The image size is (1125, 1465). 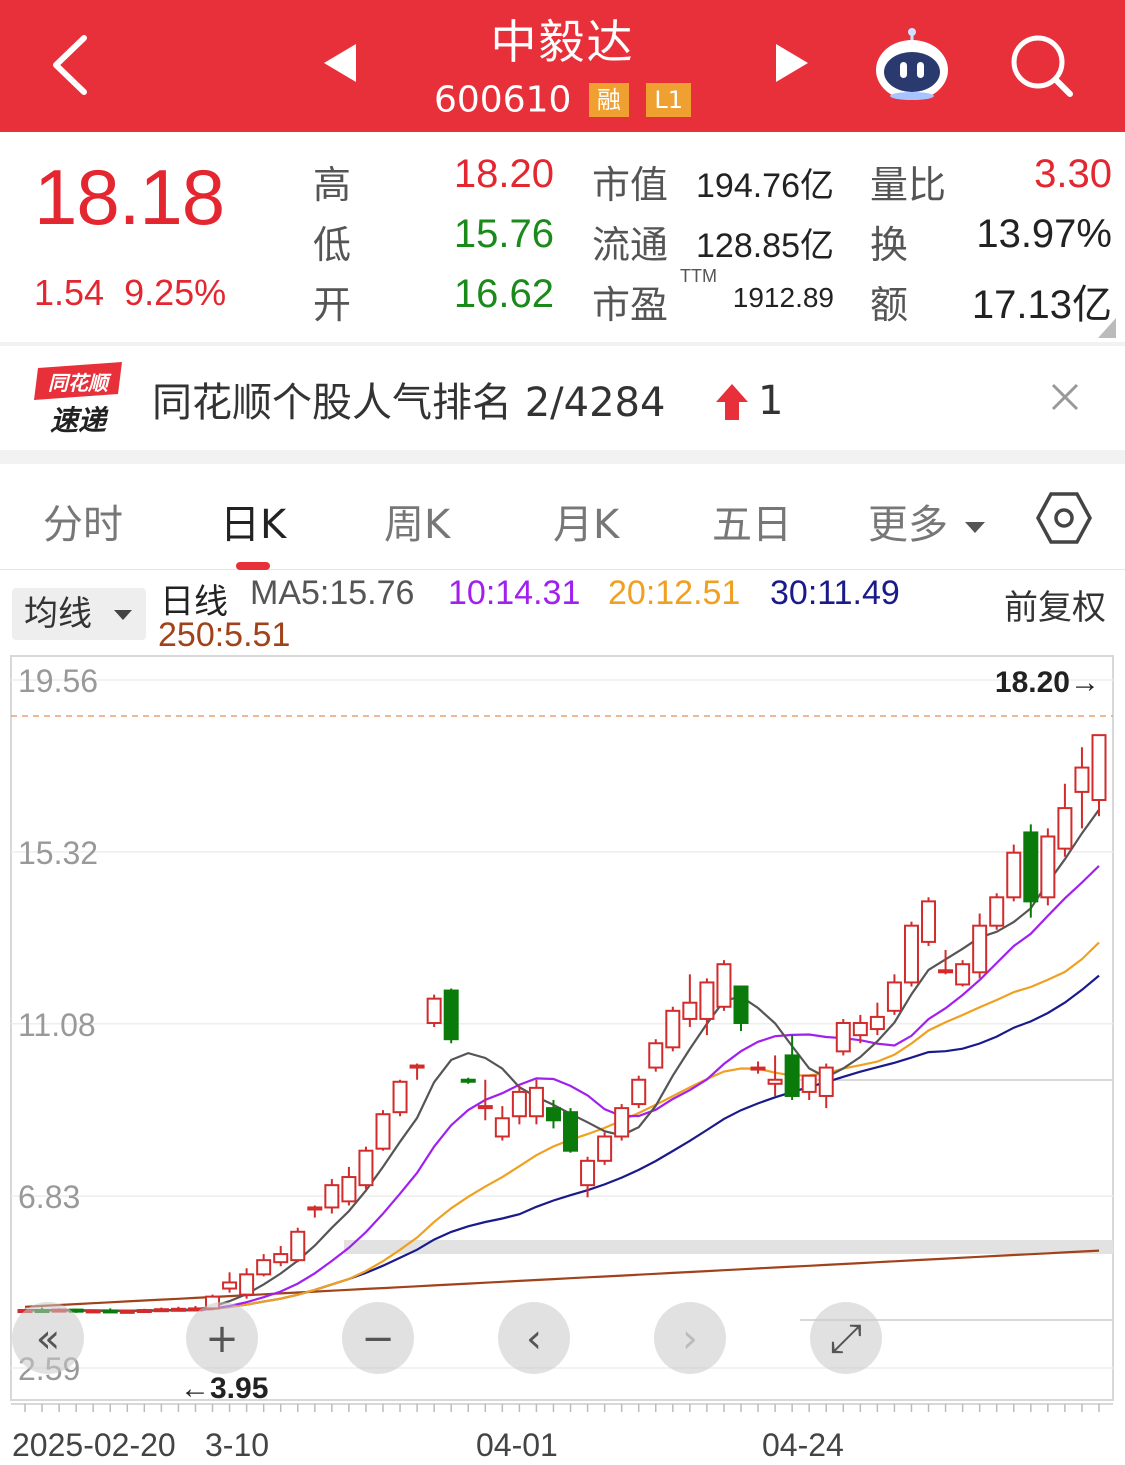 I want to click on settings-hexagon-icon, so click(x=1064, y=518).